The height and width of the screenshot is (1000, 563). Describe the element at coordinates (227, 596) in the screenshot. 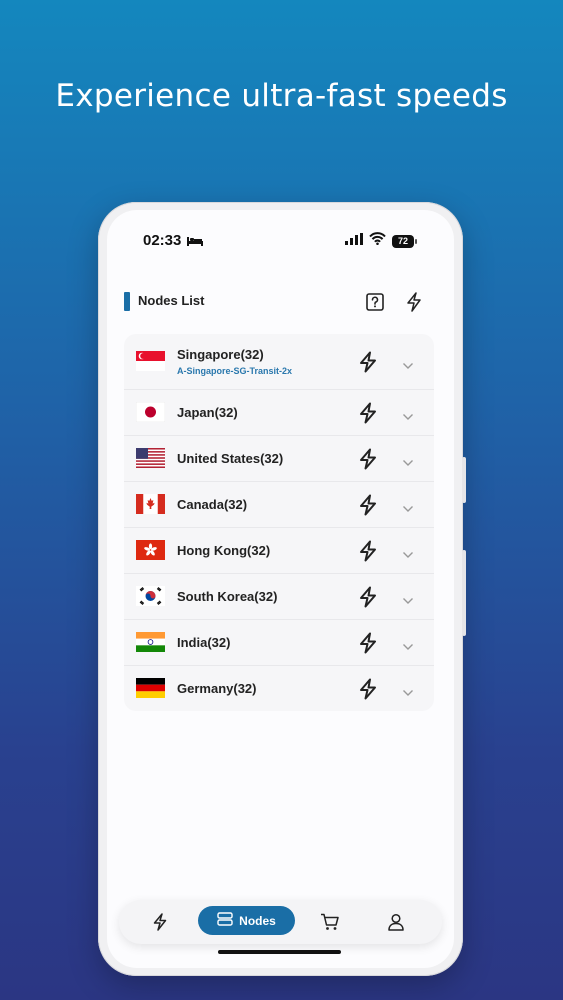

I see `node-name: South Korea(32)` at that location.